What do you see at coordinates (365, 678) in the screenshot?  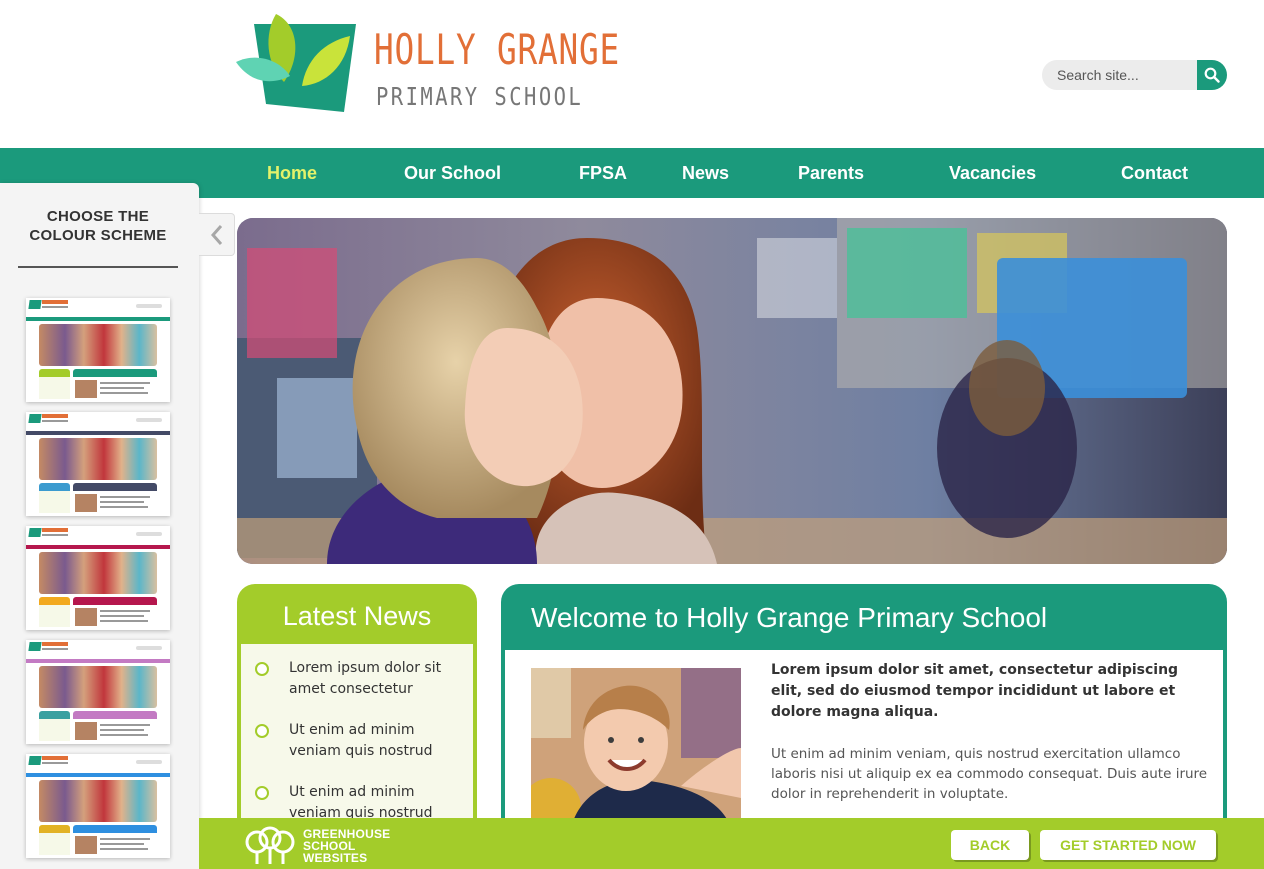 I see `news-item-text: Lorem ipsum dolor sit amet consectetur` at bounding box center [365, 678].